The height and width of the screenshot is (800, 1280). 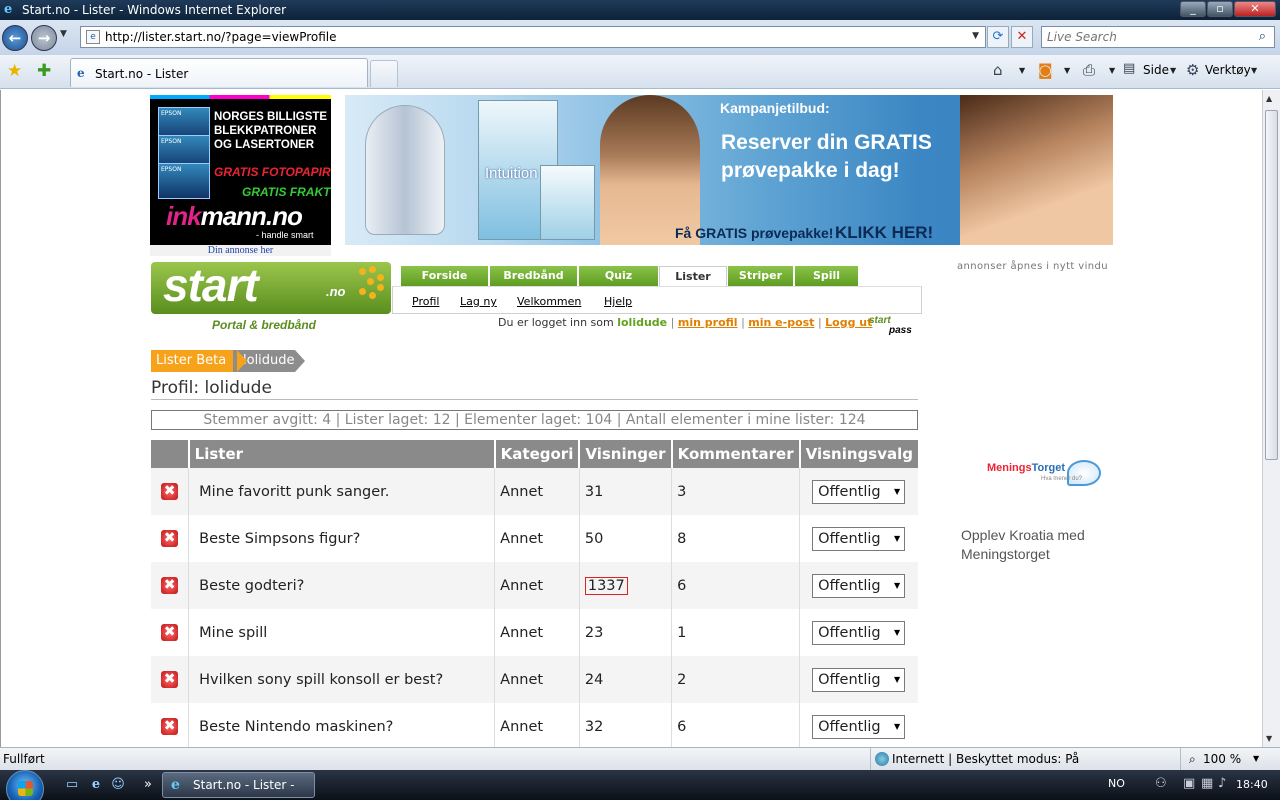 I want to click on maximize-button: ▫, so click(x=1220, y=9).